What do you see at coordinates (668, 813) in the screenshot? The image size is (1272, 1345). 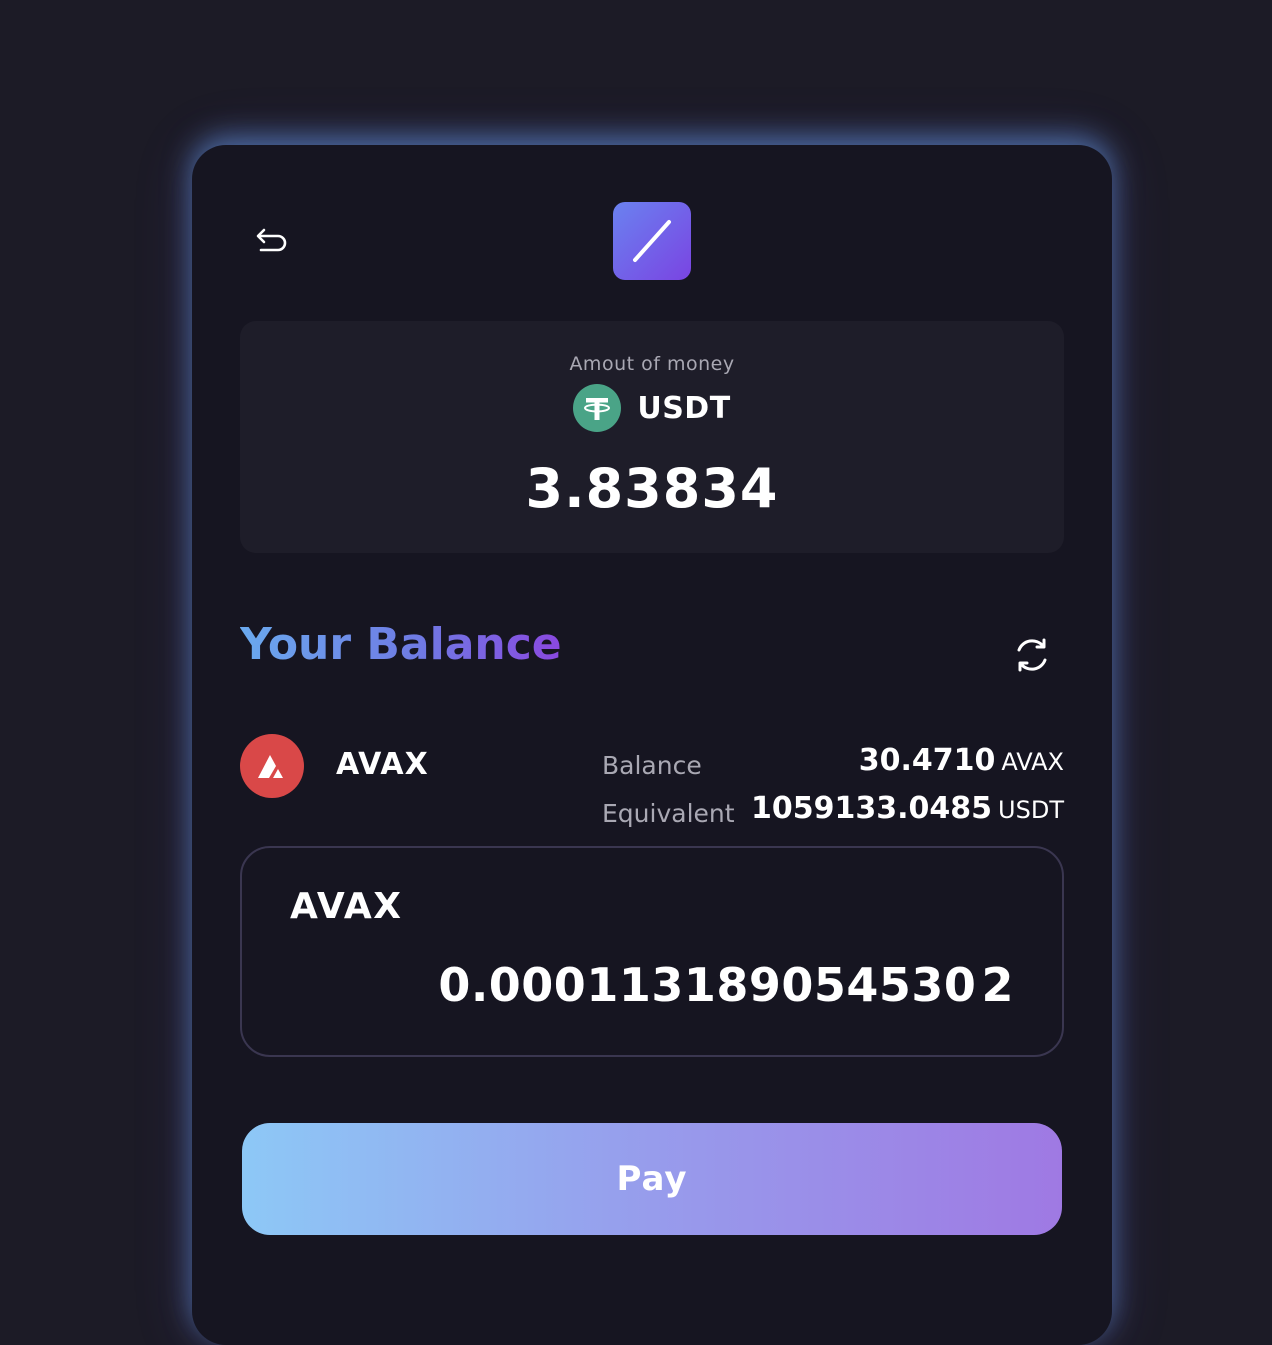 I see `equivalent-label: Equivalent` at bounding box center [668, 813].